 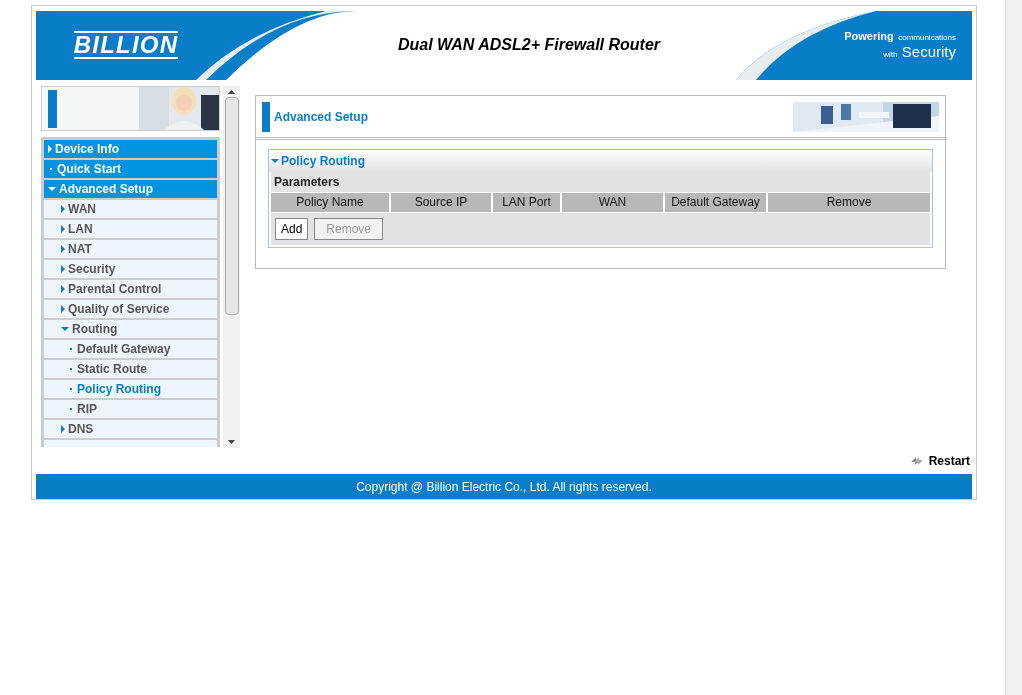 What do you see at coordinates (307, 182) in the screenshot?
I see `section-subtitle: Parameters` at bounding box center [307, 182].